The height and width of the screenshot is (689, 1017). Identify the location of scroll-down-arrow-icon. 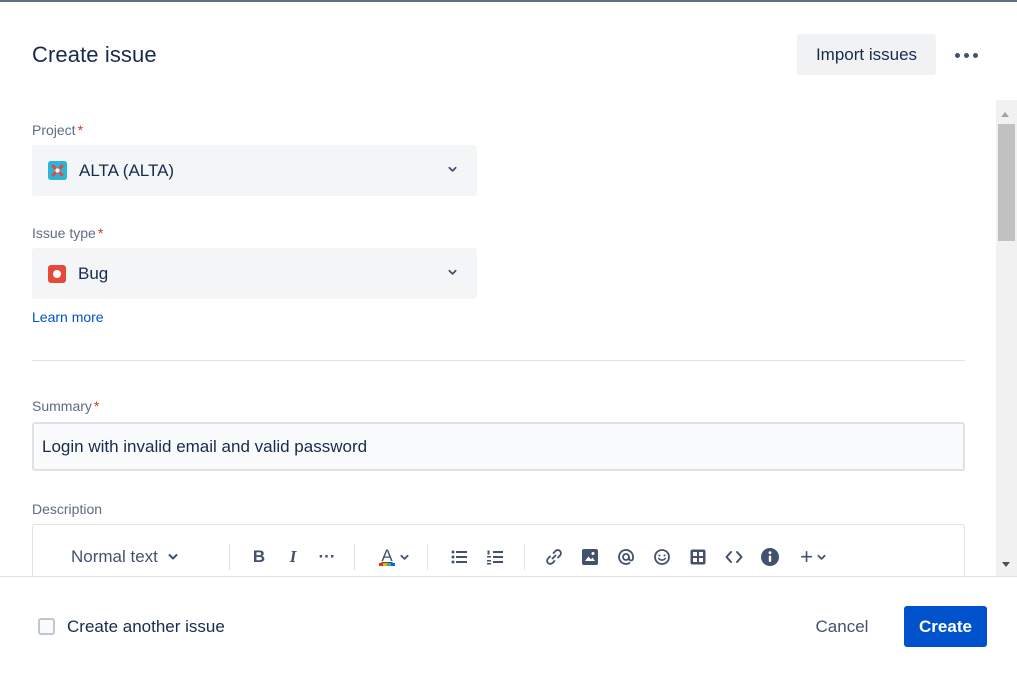
(1006, 564).